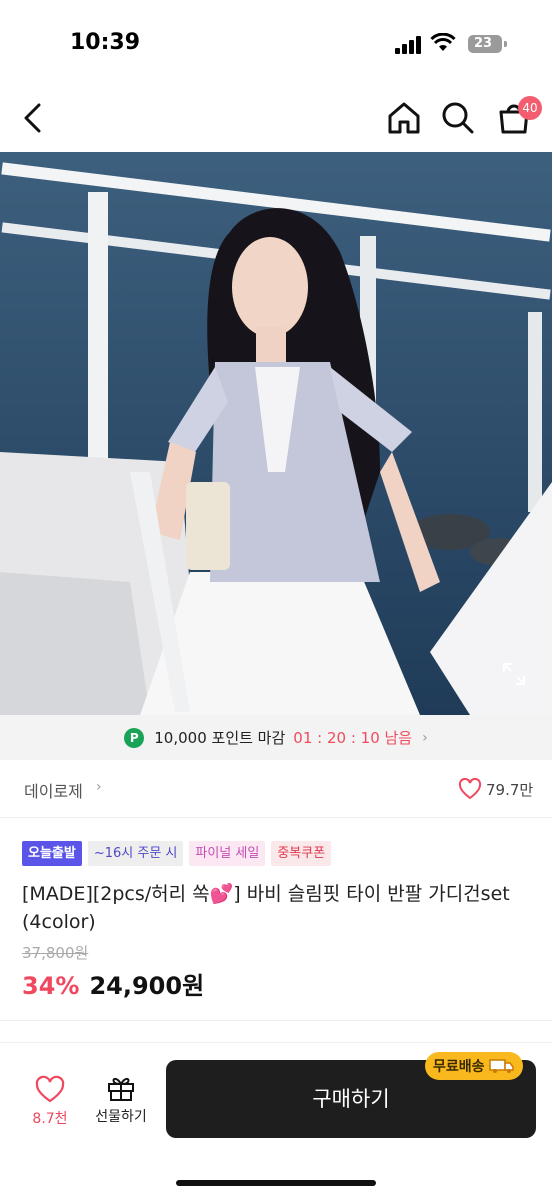  Describe the element at coordinates (510, 790) in the screenshot. I see `store-like-count: 79.7만` at that location.